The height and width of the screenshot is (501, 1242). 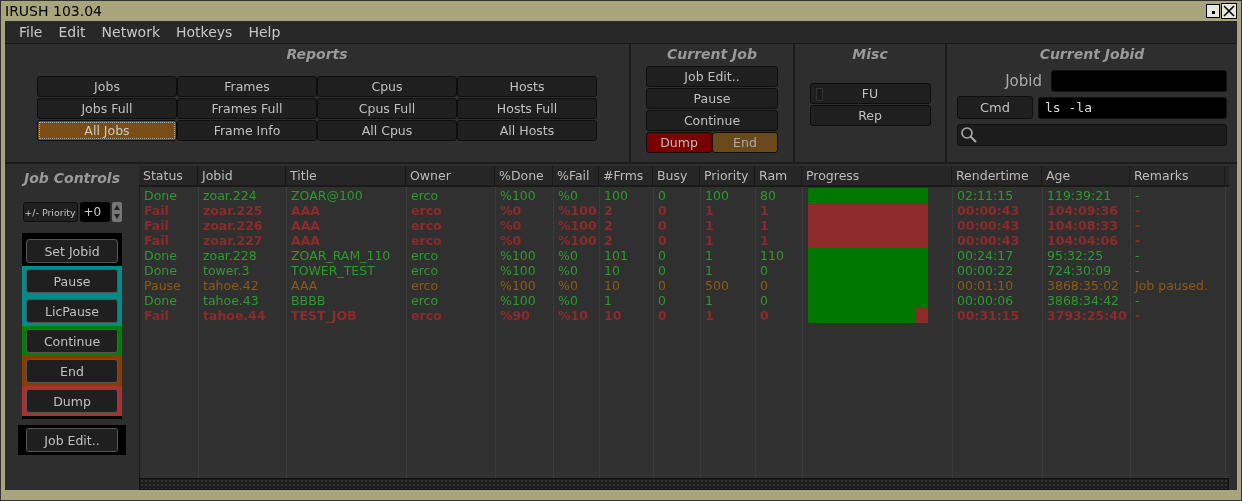 I want to click on priority-button: +/- Priority, so click(x=50, y=212).